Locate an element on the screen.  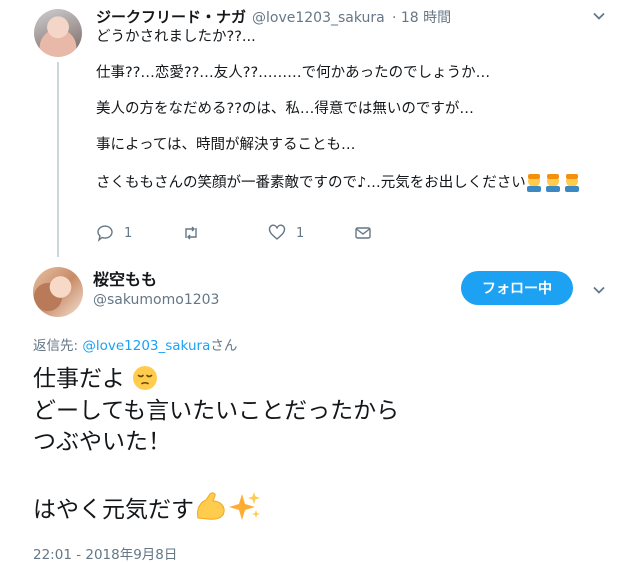
tweet-line: はやく元気だす is located at coordinates (216, 506).